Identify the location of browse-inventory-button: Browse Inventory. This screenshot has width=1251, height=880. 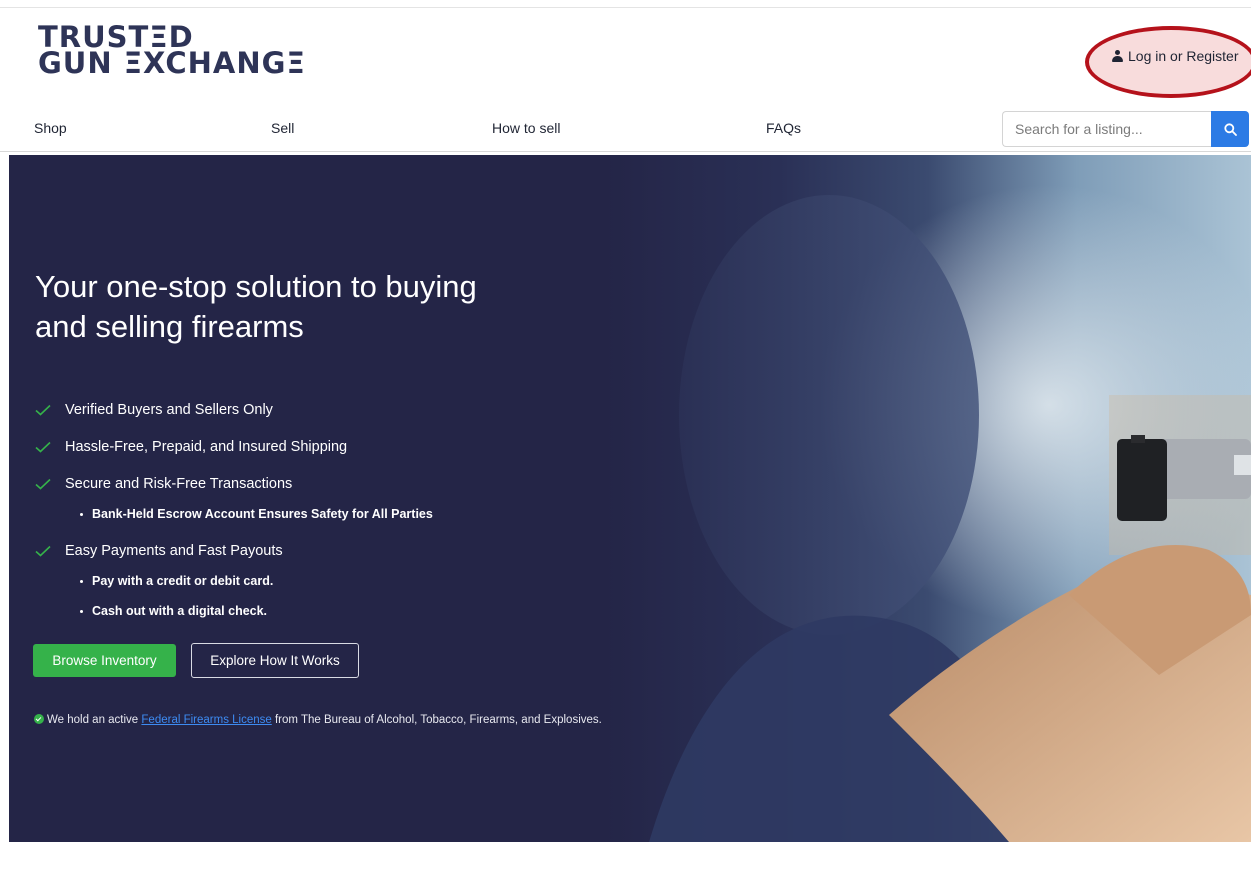
(104, 660).